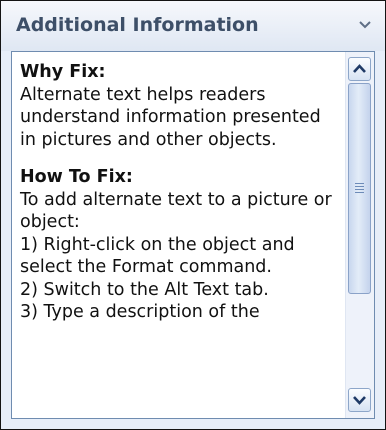  I want to click on panel-title: Additional Information, so click(137, 25).